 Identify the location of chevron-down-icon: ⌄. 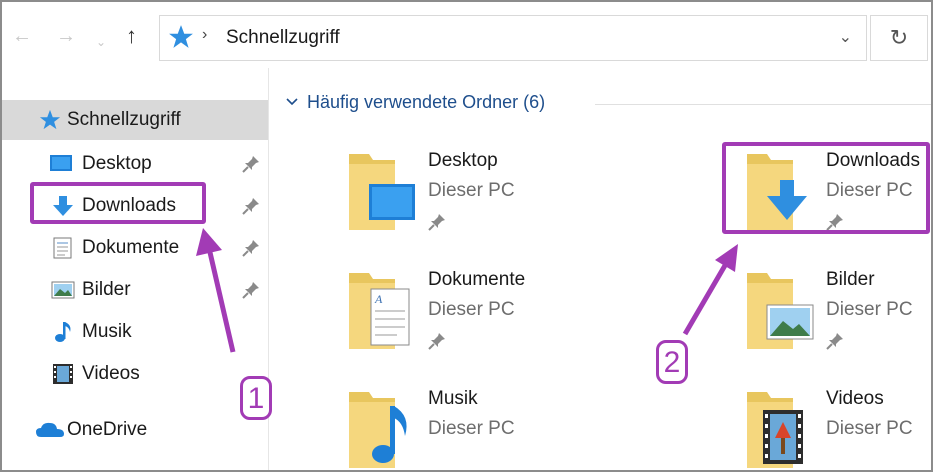
(101, 42).